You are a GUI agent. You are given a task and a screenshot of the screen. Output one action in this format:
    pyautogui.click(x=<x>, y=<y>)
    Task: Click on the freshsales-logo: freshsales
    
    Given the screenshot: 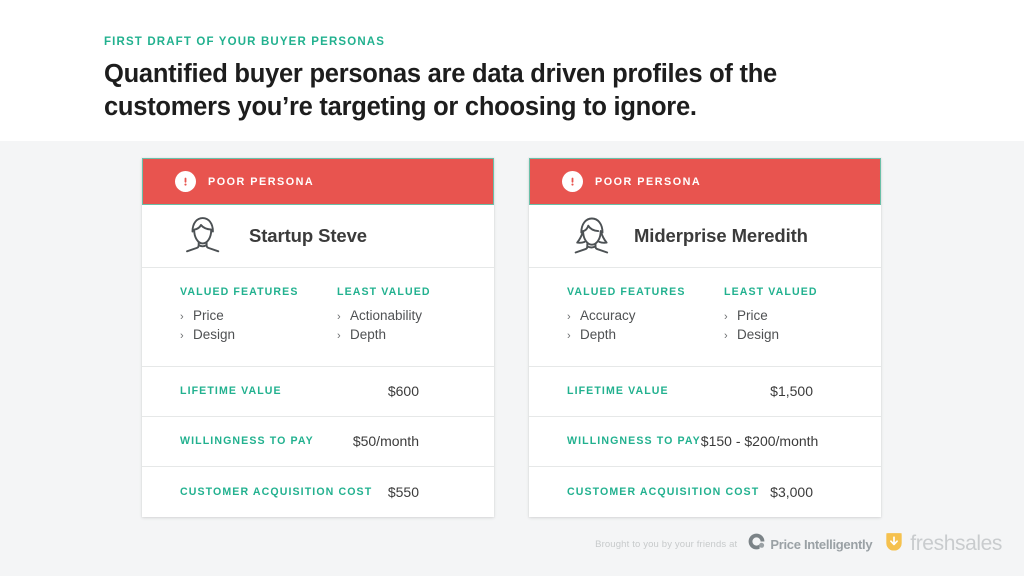 What is the action you would take?
    pyautogui.click(x=942, y=544)
    